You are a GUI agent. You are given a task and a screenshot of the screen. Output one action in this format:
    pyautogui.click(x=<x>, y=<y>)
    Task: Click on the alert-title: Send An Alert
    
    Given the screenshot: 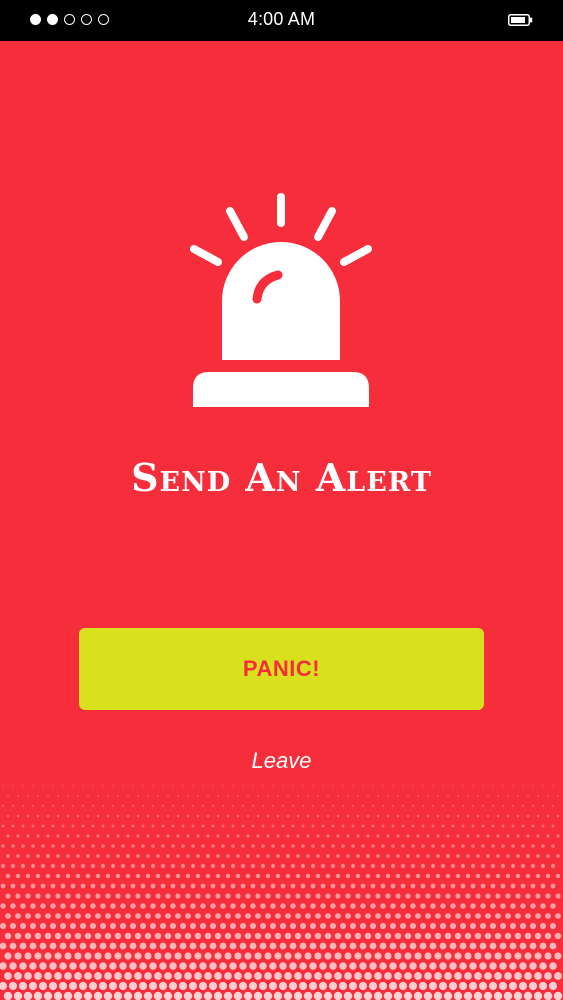 What is the action you would take?
    pyautogui.click(x=281, y=477)
    